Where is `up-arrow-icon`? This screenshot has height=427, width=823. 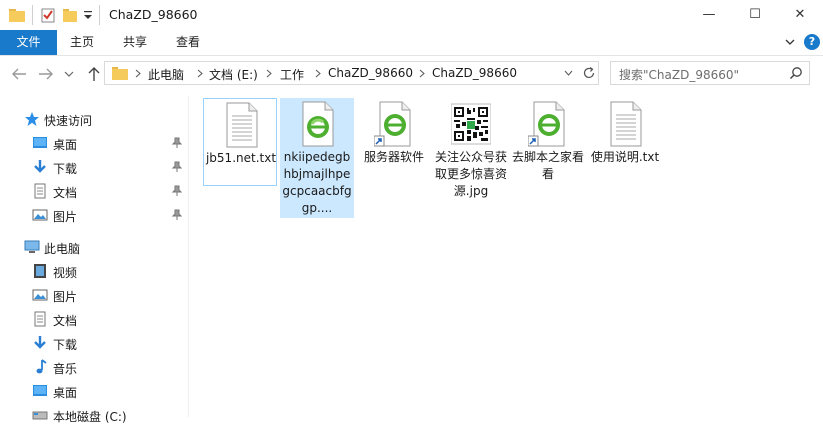
up-arrow-icon is located at coordinates (94, 74).